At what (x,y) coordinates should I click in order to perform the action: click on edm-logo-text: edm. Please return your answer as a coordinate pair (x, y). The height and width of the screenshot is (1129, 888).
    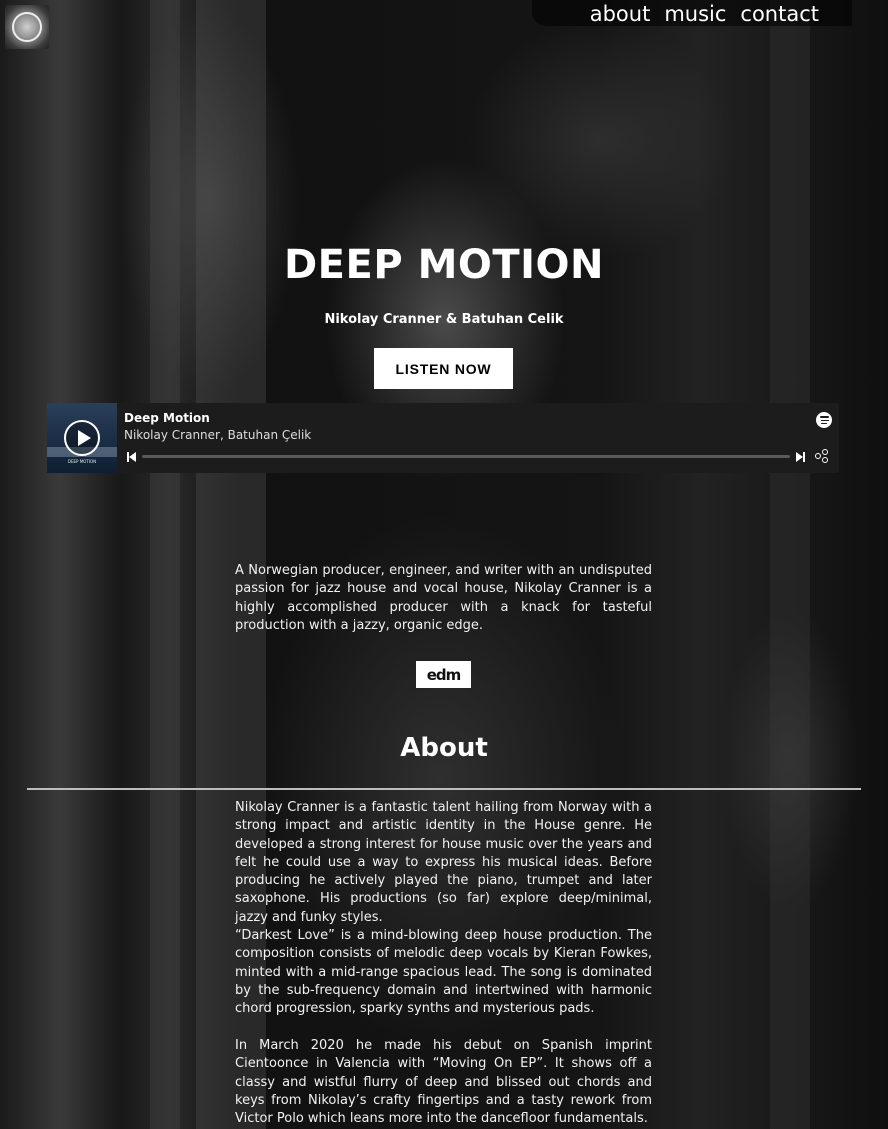
    Looking at the image, I should click on (444, 674).